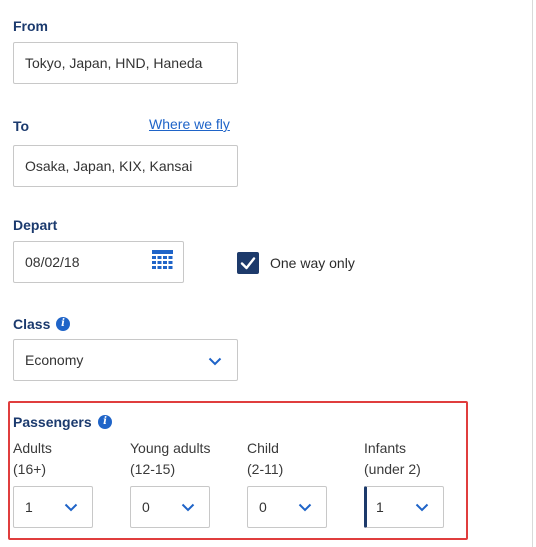  Describe the element at coordinates (170, 507) in the screenshot. I see `young-adults-select: 0` at that location.